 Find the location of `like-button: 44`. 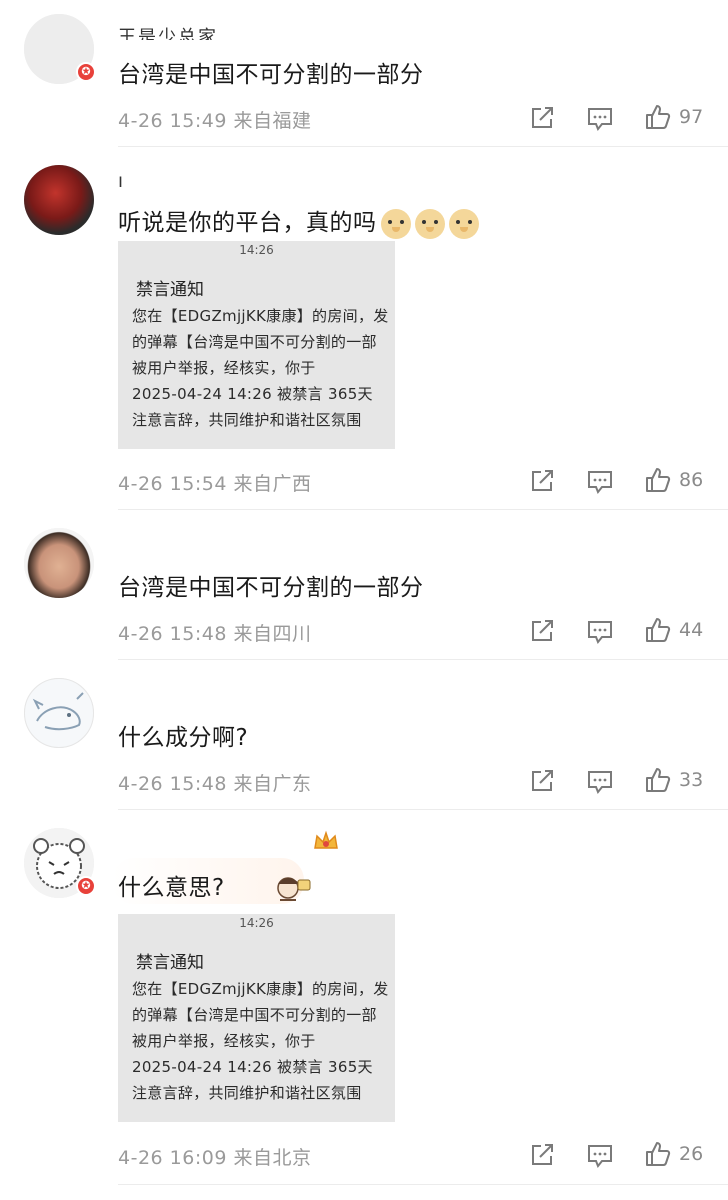

like-button: 44 is located at coordinates (674, 630).